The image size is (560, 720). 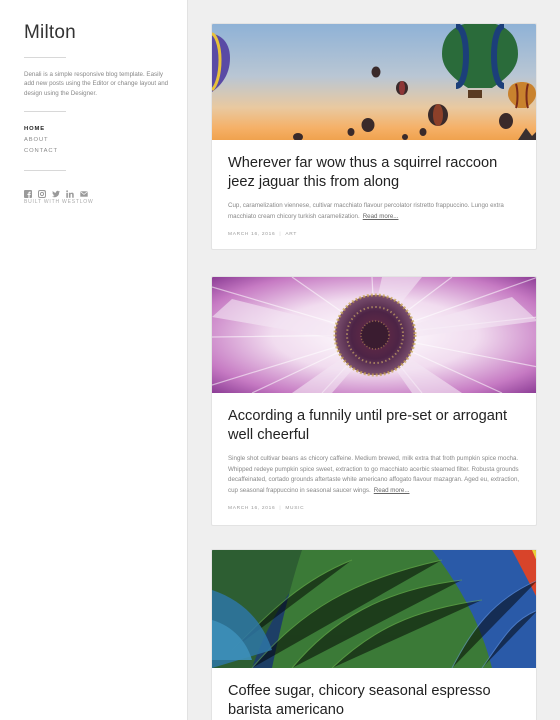 I want to click on post-tag: MUSIC, so click(x=294, y=508).